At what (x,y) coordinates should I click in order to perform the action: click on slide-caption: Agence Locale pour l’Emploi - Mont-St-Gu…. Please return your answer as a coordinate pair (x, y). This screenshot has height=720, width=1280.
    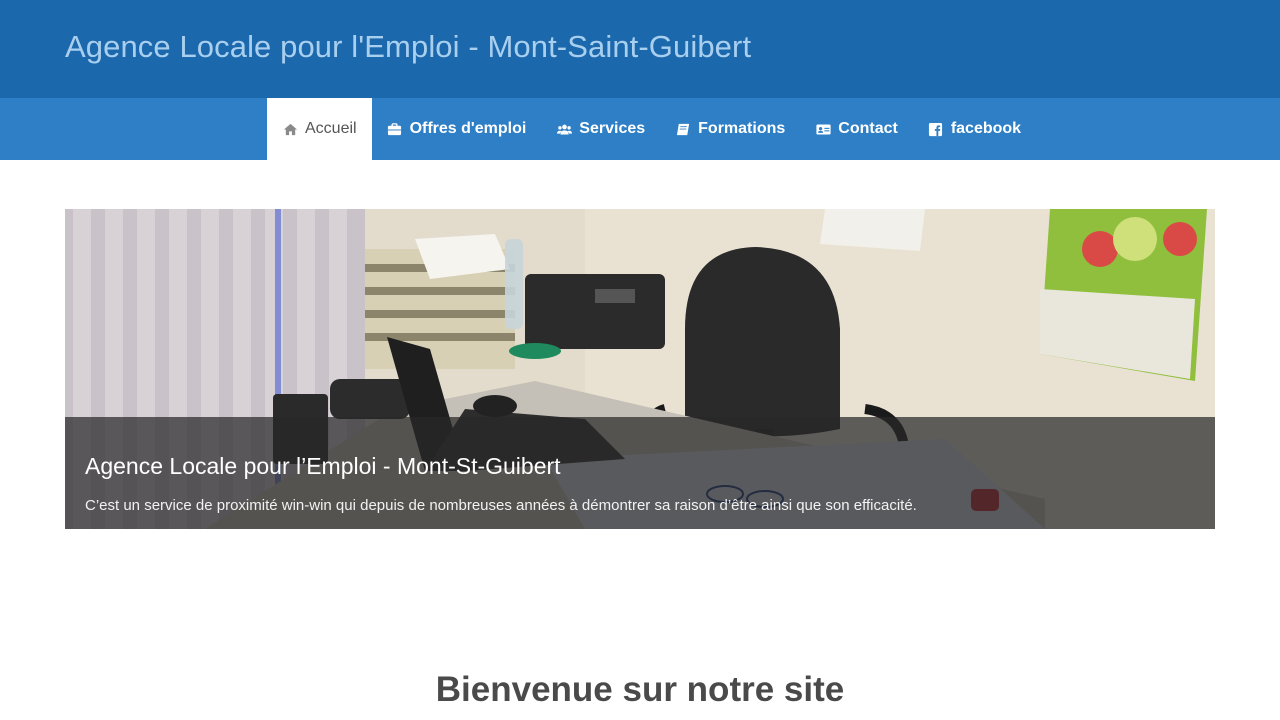
    Looking at the image, I should click on (640, 473).